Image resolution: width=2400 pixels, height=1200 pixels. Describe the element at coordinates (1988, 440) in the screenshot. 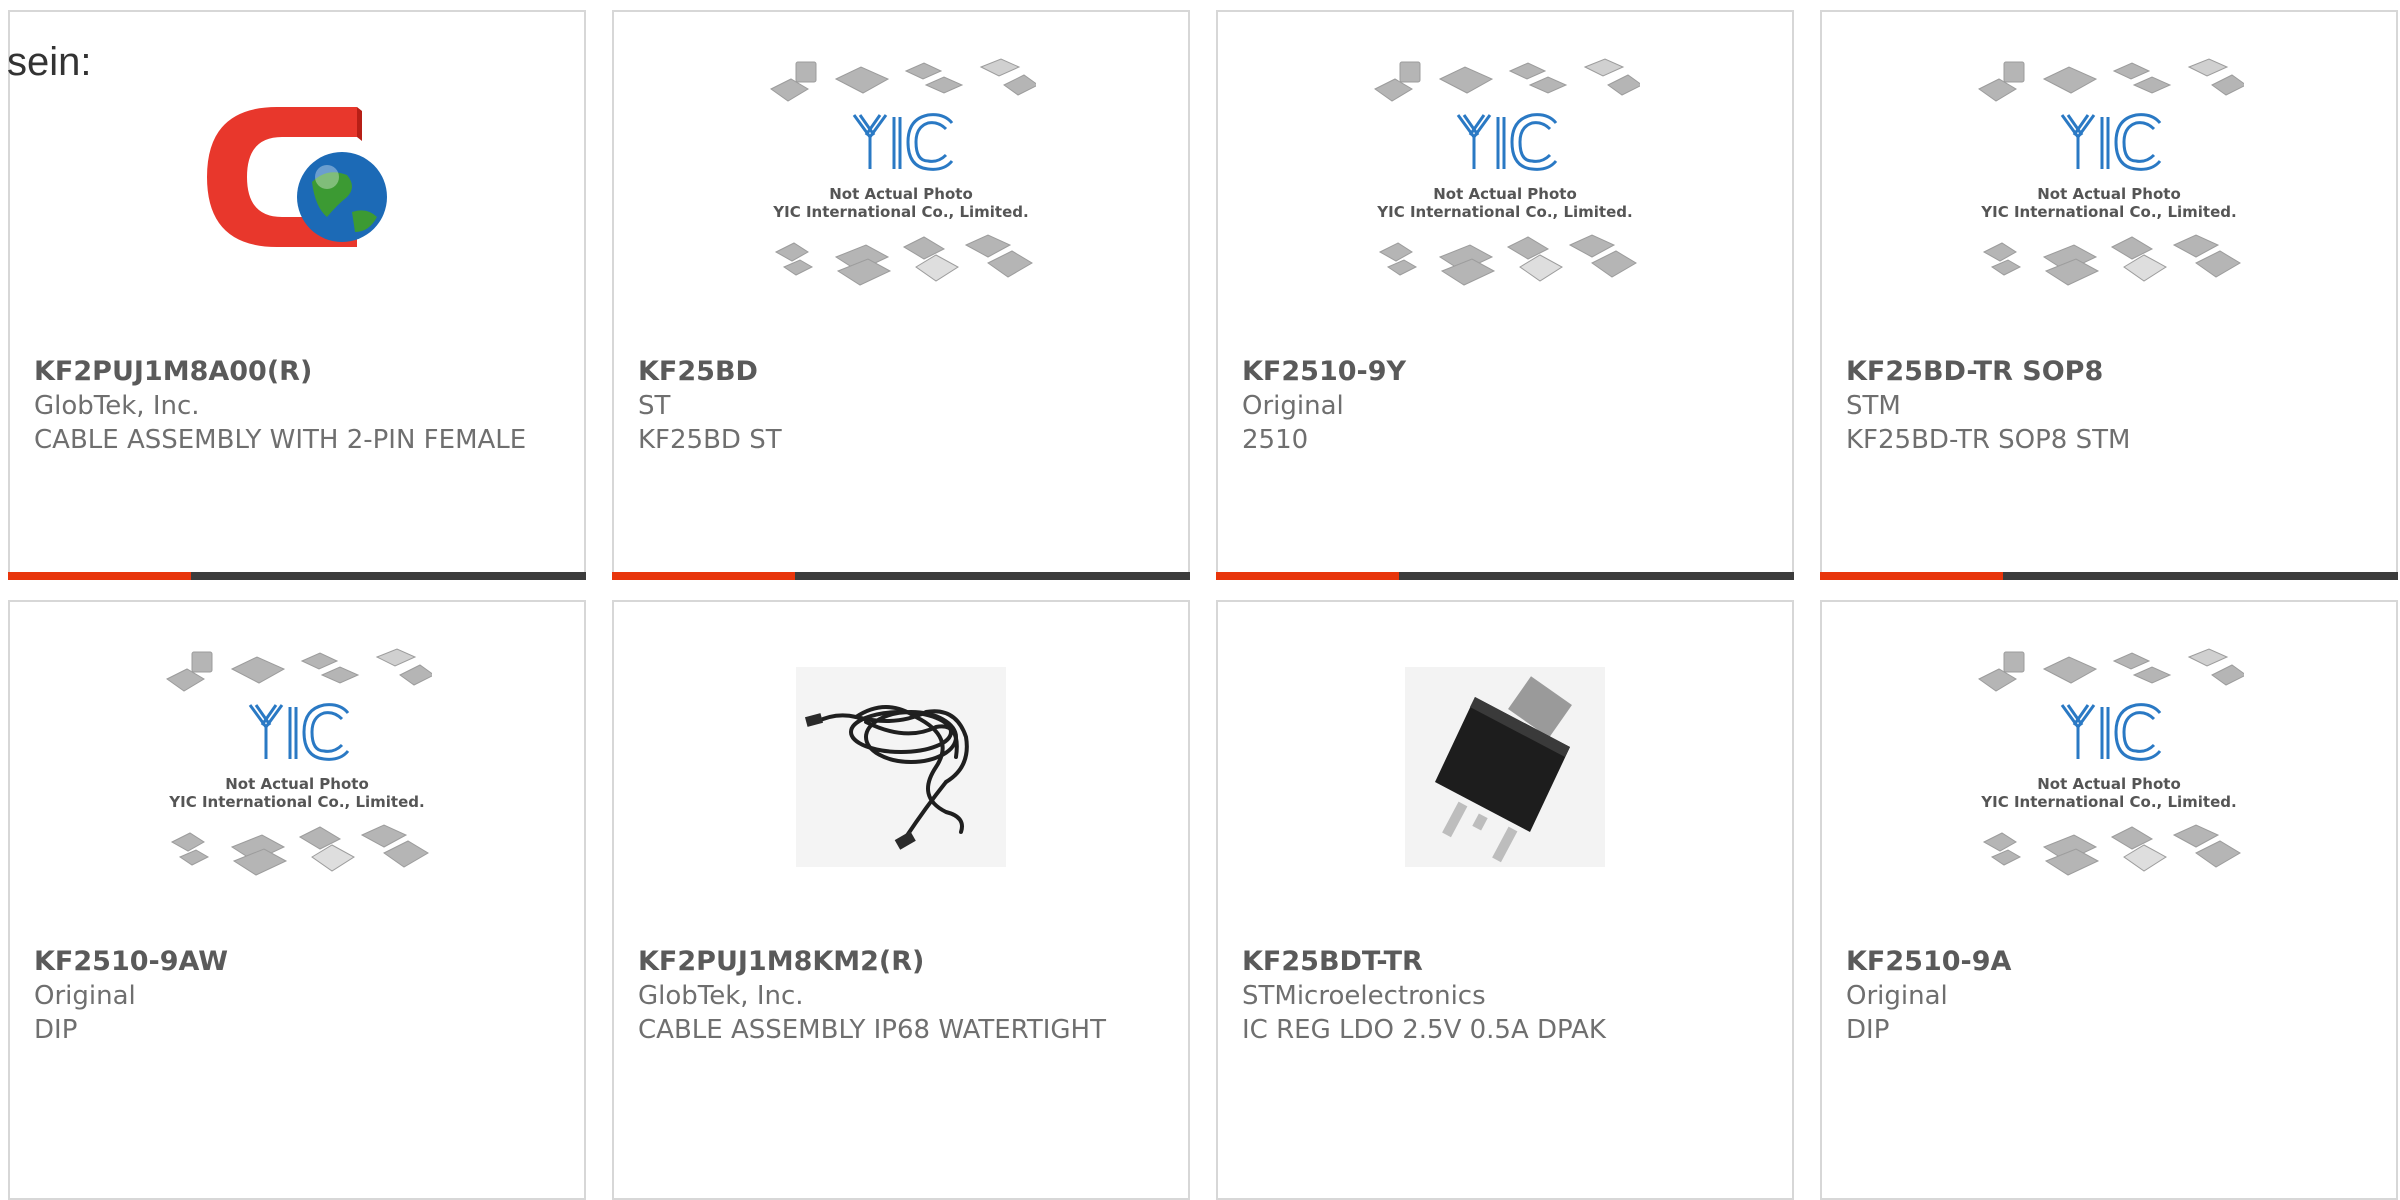

I see `description: KF25BD-TR SOP8 STM` at that location.